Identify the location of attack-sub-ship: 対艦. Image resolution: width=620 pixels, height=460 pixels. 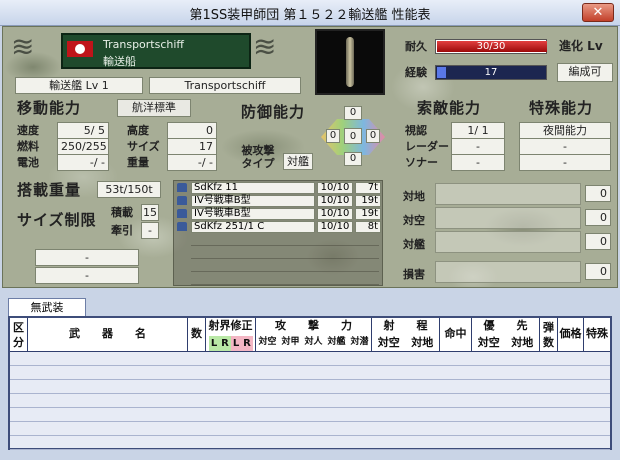
(336, 342).